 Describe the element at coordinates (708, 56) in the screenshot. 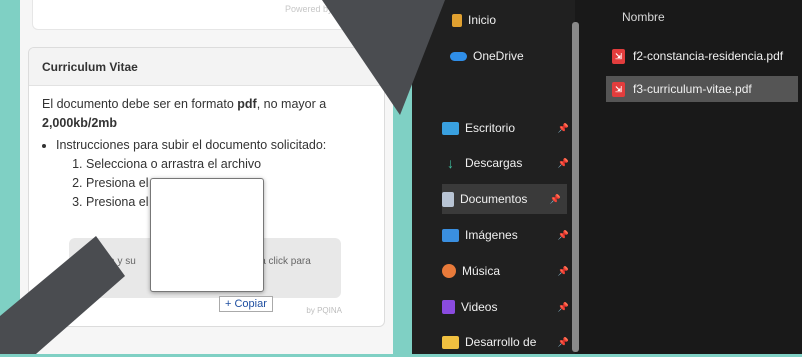

I see `file-name: f2-constancia-residencia.pdf` at that location.